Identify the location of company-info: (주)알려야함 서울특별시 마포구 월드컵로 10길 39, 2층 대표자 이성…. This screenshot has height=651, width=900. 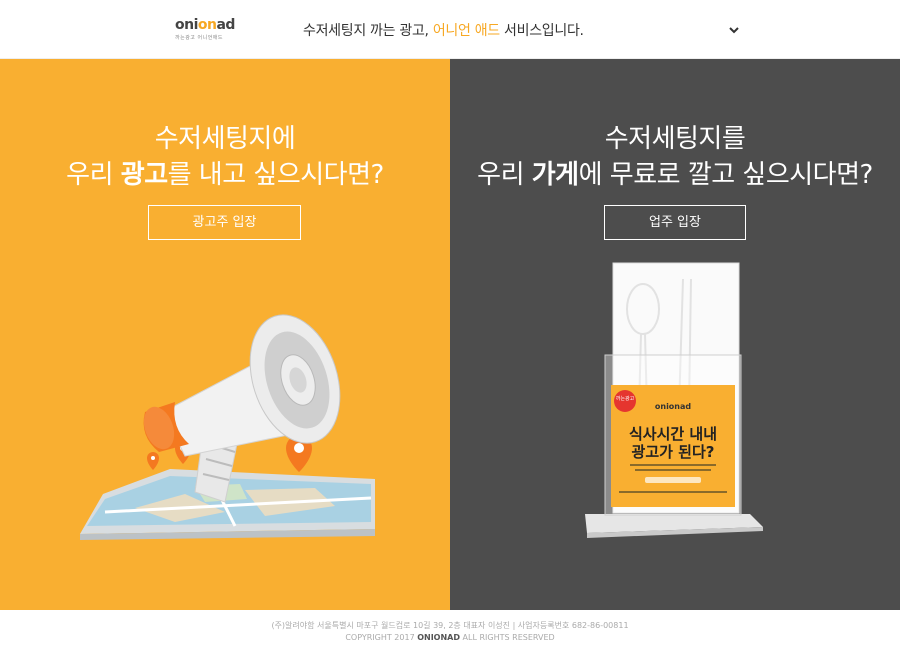
(450, 625).